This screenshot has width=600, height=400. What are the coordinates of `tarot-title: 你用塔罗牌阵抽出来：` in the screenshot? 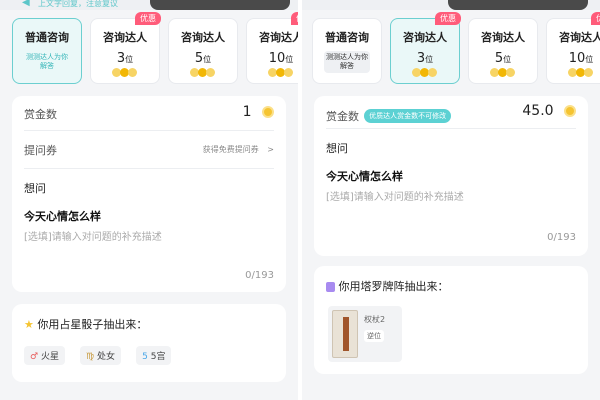 It's located at (393, 286).